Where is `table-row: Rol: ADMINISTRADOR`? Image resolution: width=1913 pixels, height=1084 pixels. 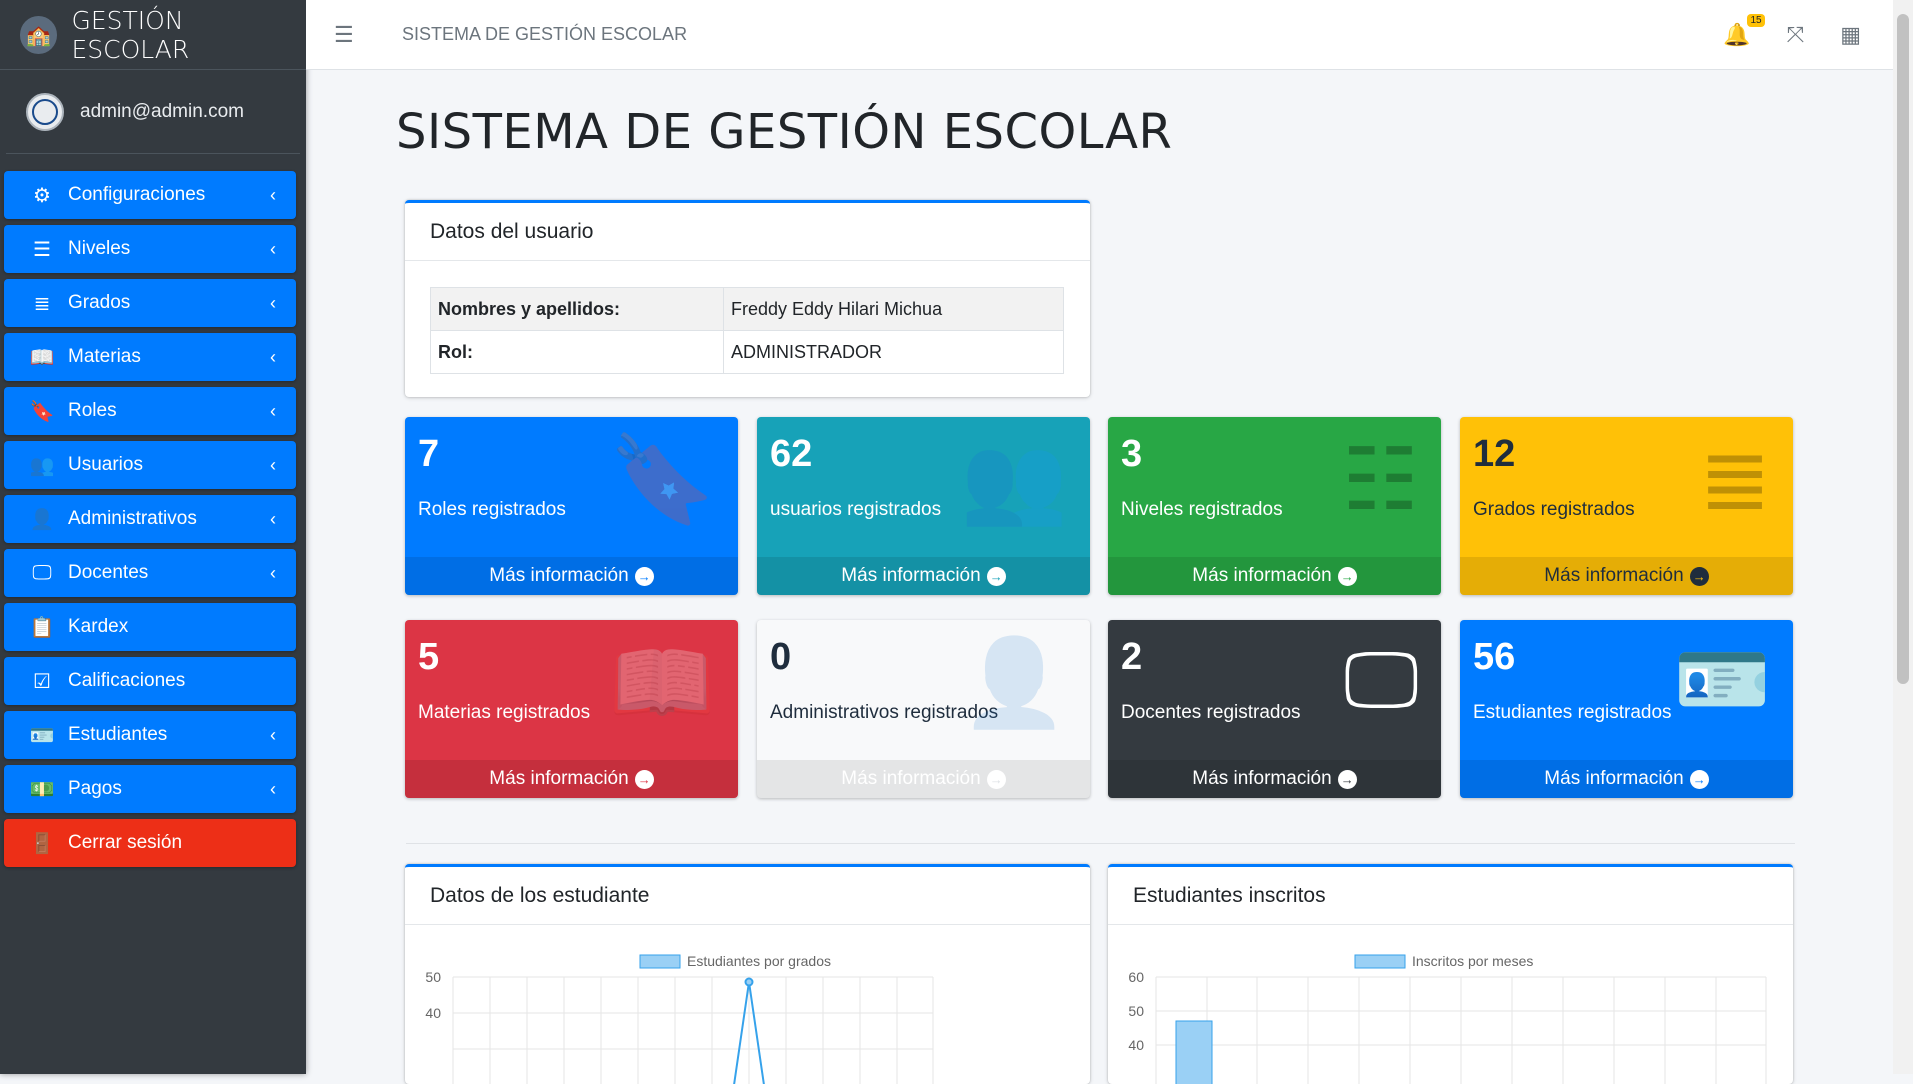 table-row: Rol: ADMINISTRADOR is located at coordinates (747, 352).